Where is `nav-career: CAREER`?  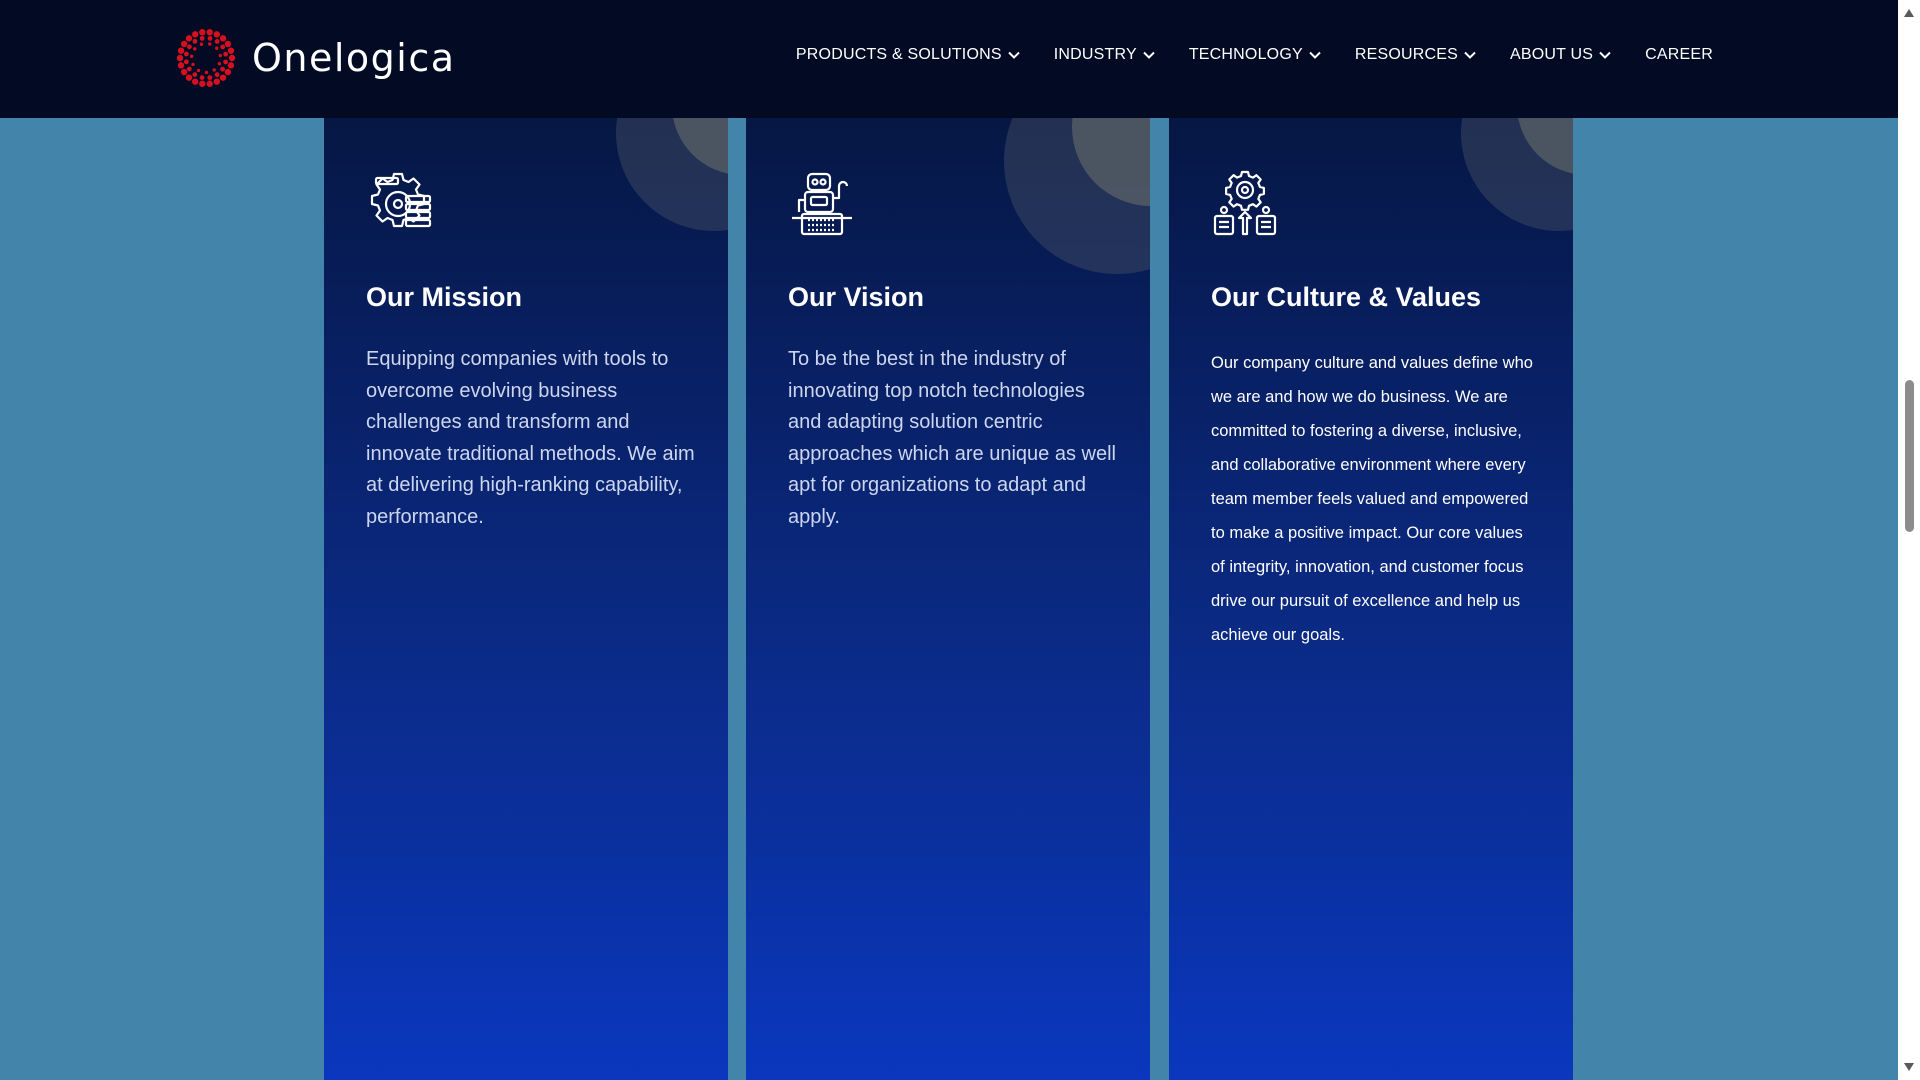
nav-career: CAREER is located at coordinates (1679, 55).